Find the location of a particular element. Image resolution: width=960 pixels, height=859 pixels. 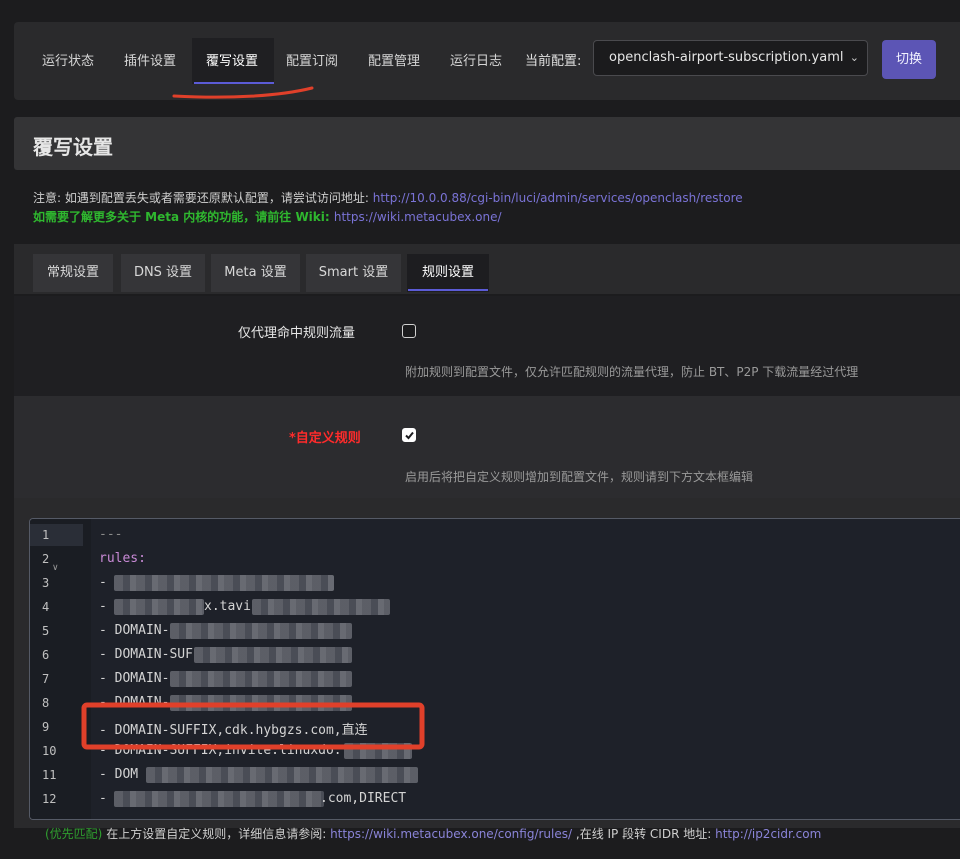

wiki-link: https://wiki.metacubex.one/ is located at coordinates (418, 217).